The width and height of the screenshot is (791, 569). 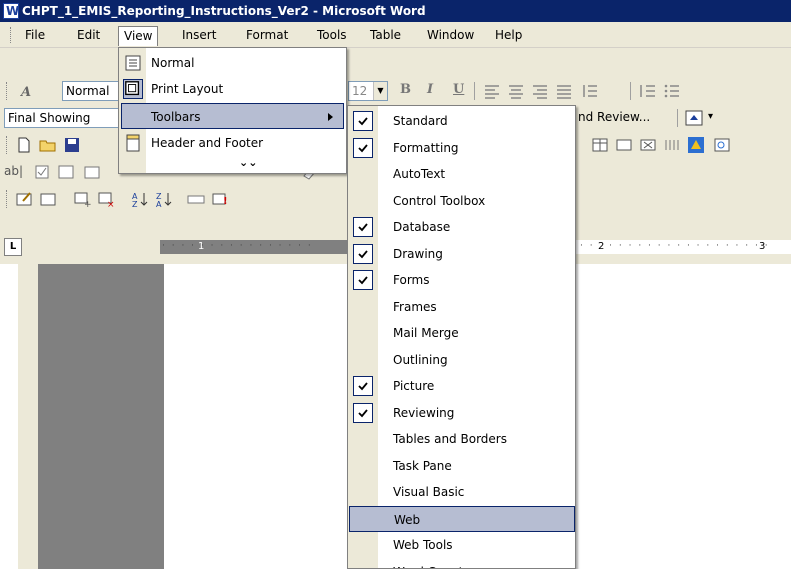 What do you see at coordinates (42, 172) in the screenshot?
I see `checkbox-form-field-icon` at bounding box center [42, 172].